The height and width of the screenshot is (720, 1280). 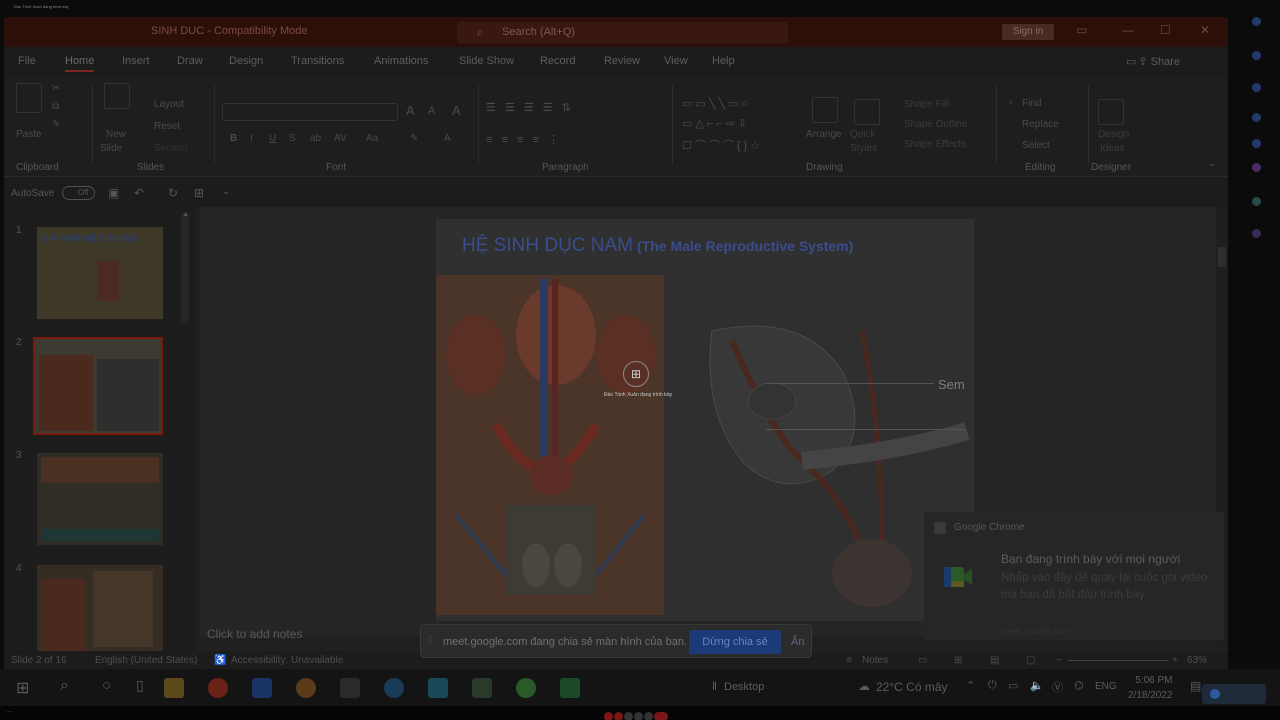 What do you see at coordinates (100, 273) in the screenshot?
I see `slide-thumbnail-1: GIẢI PHẪU HỆ SINH DỤC` at bounding box center [100, 273].